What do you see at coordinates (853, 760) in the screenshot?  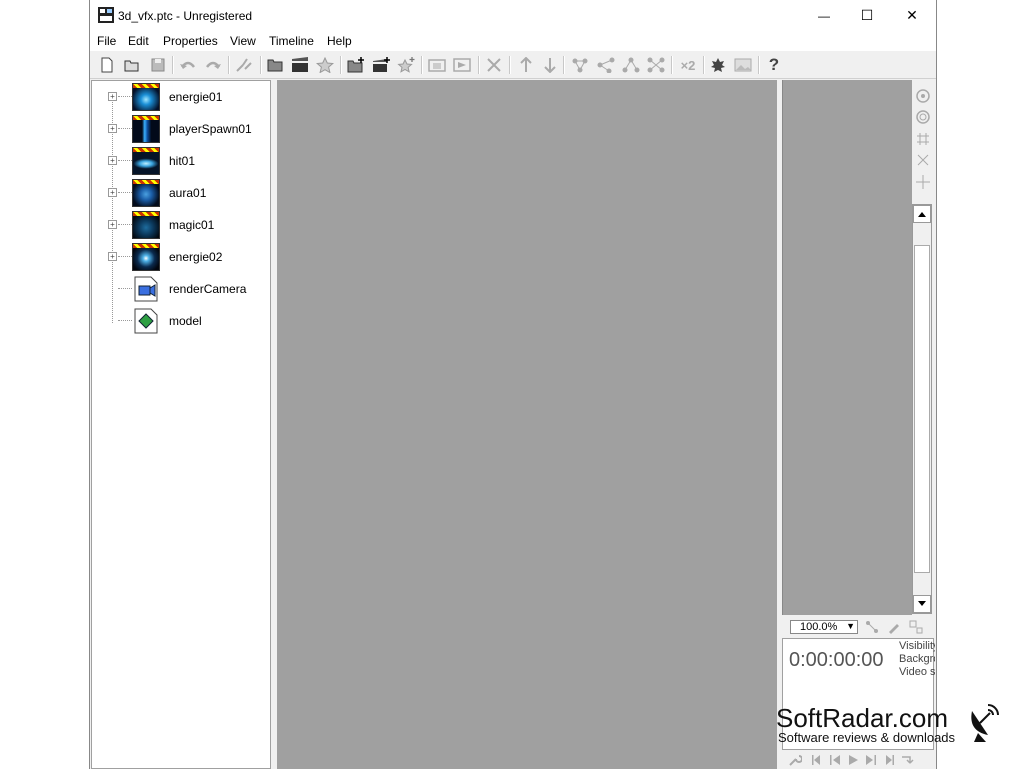 I see `play-icon` at bounding box center [853, 760].